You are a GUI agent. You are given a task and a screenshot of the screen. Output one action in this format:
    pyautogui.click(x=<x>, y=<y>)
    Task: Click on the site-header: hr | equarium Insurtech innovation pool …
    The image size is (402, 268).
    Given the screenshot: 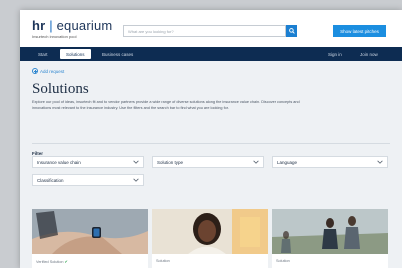 What is the action you would take?
    pyautogui.click(x=211, y=28)
    